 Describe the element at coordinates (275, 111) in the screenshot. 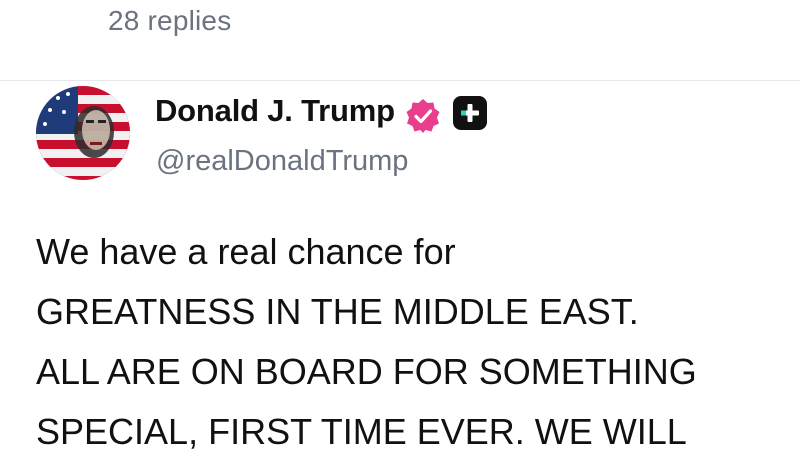

I see `author-name: Donald J. Trump` at that location.